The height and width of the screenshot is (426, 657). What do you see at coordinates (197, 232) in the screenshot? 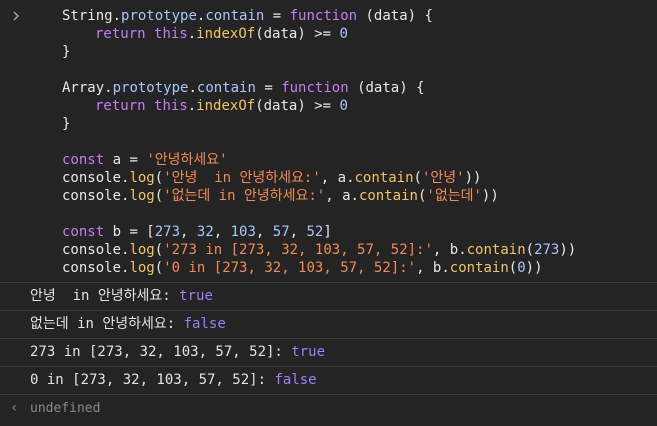
I see `code-line-13: const b = [273, 32, 103, 57, 52]` at bounding box center [197, 232].